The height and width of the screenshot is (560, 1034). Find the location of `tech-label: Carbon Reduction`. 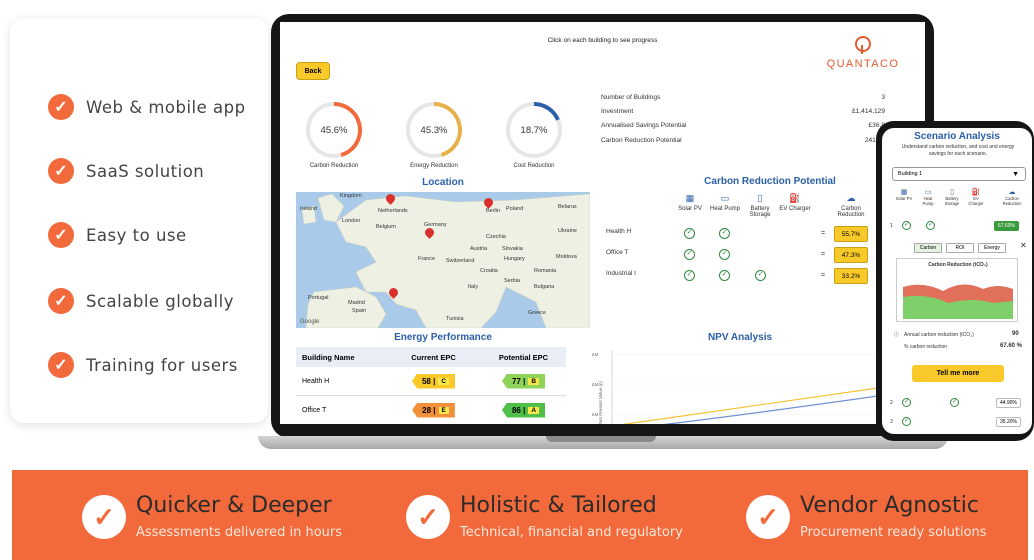

tech-label: Carbon Reduction is located at coordinates (1012, 201).